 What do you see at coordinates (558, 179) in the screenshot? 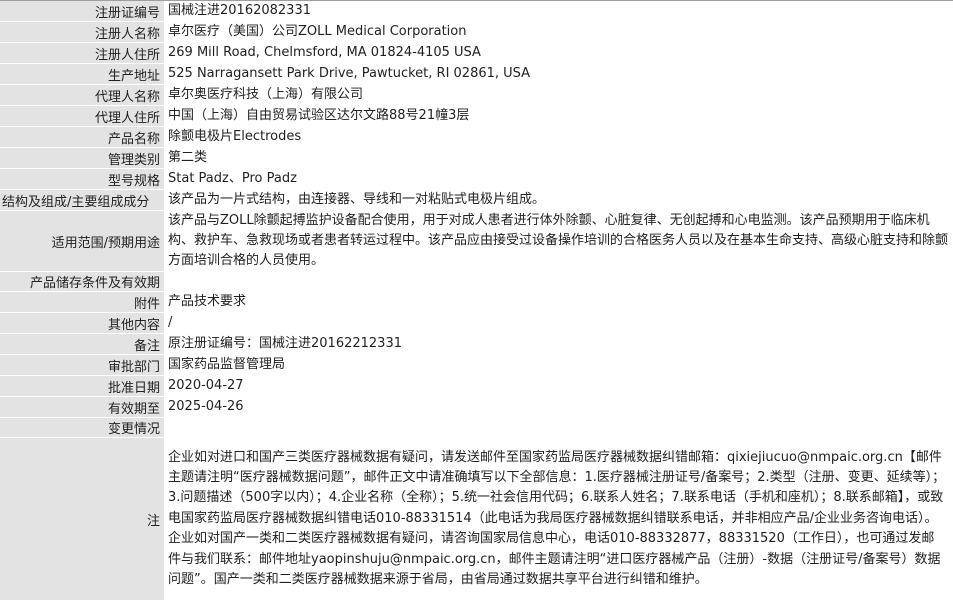
I see `field-value: Stat Padz、Pro Padz` at bounding box center [558, 179].